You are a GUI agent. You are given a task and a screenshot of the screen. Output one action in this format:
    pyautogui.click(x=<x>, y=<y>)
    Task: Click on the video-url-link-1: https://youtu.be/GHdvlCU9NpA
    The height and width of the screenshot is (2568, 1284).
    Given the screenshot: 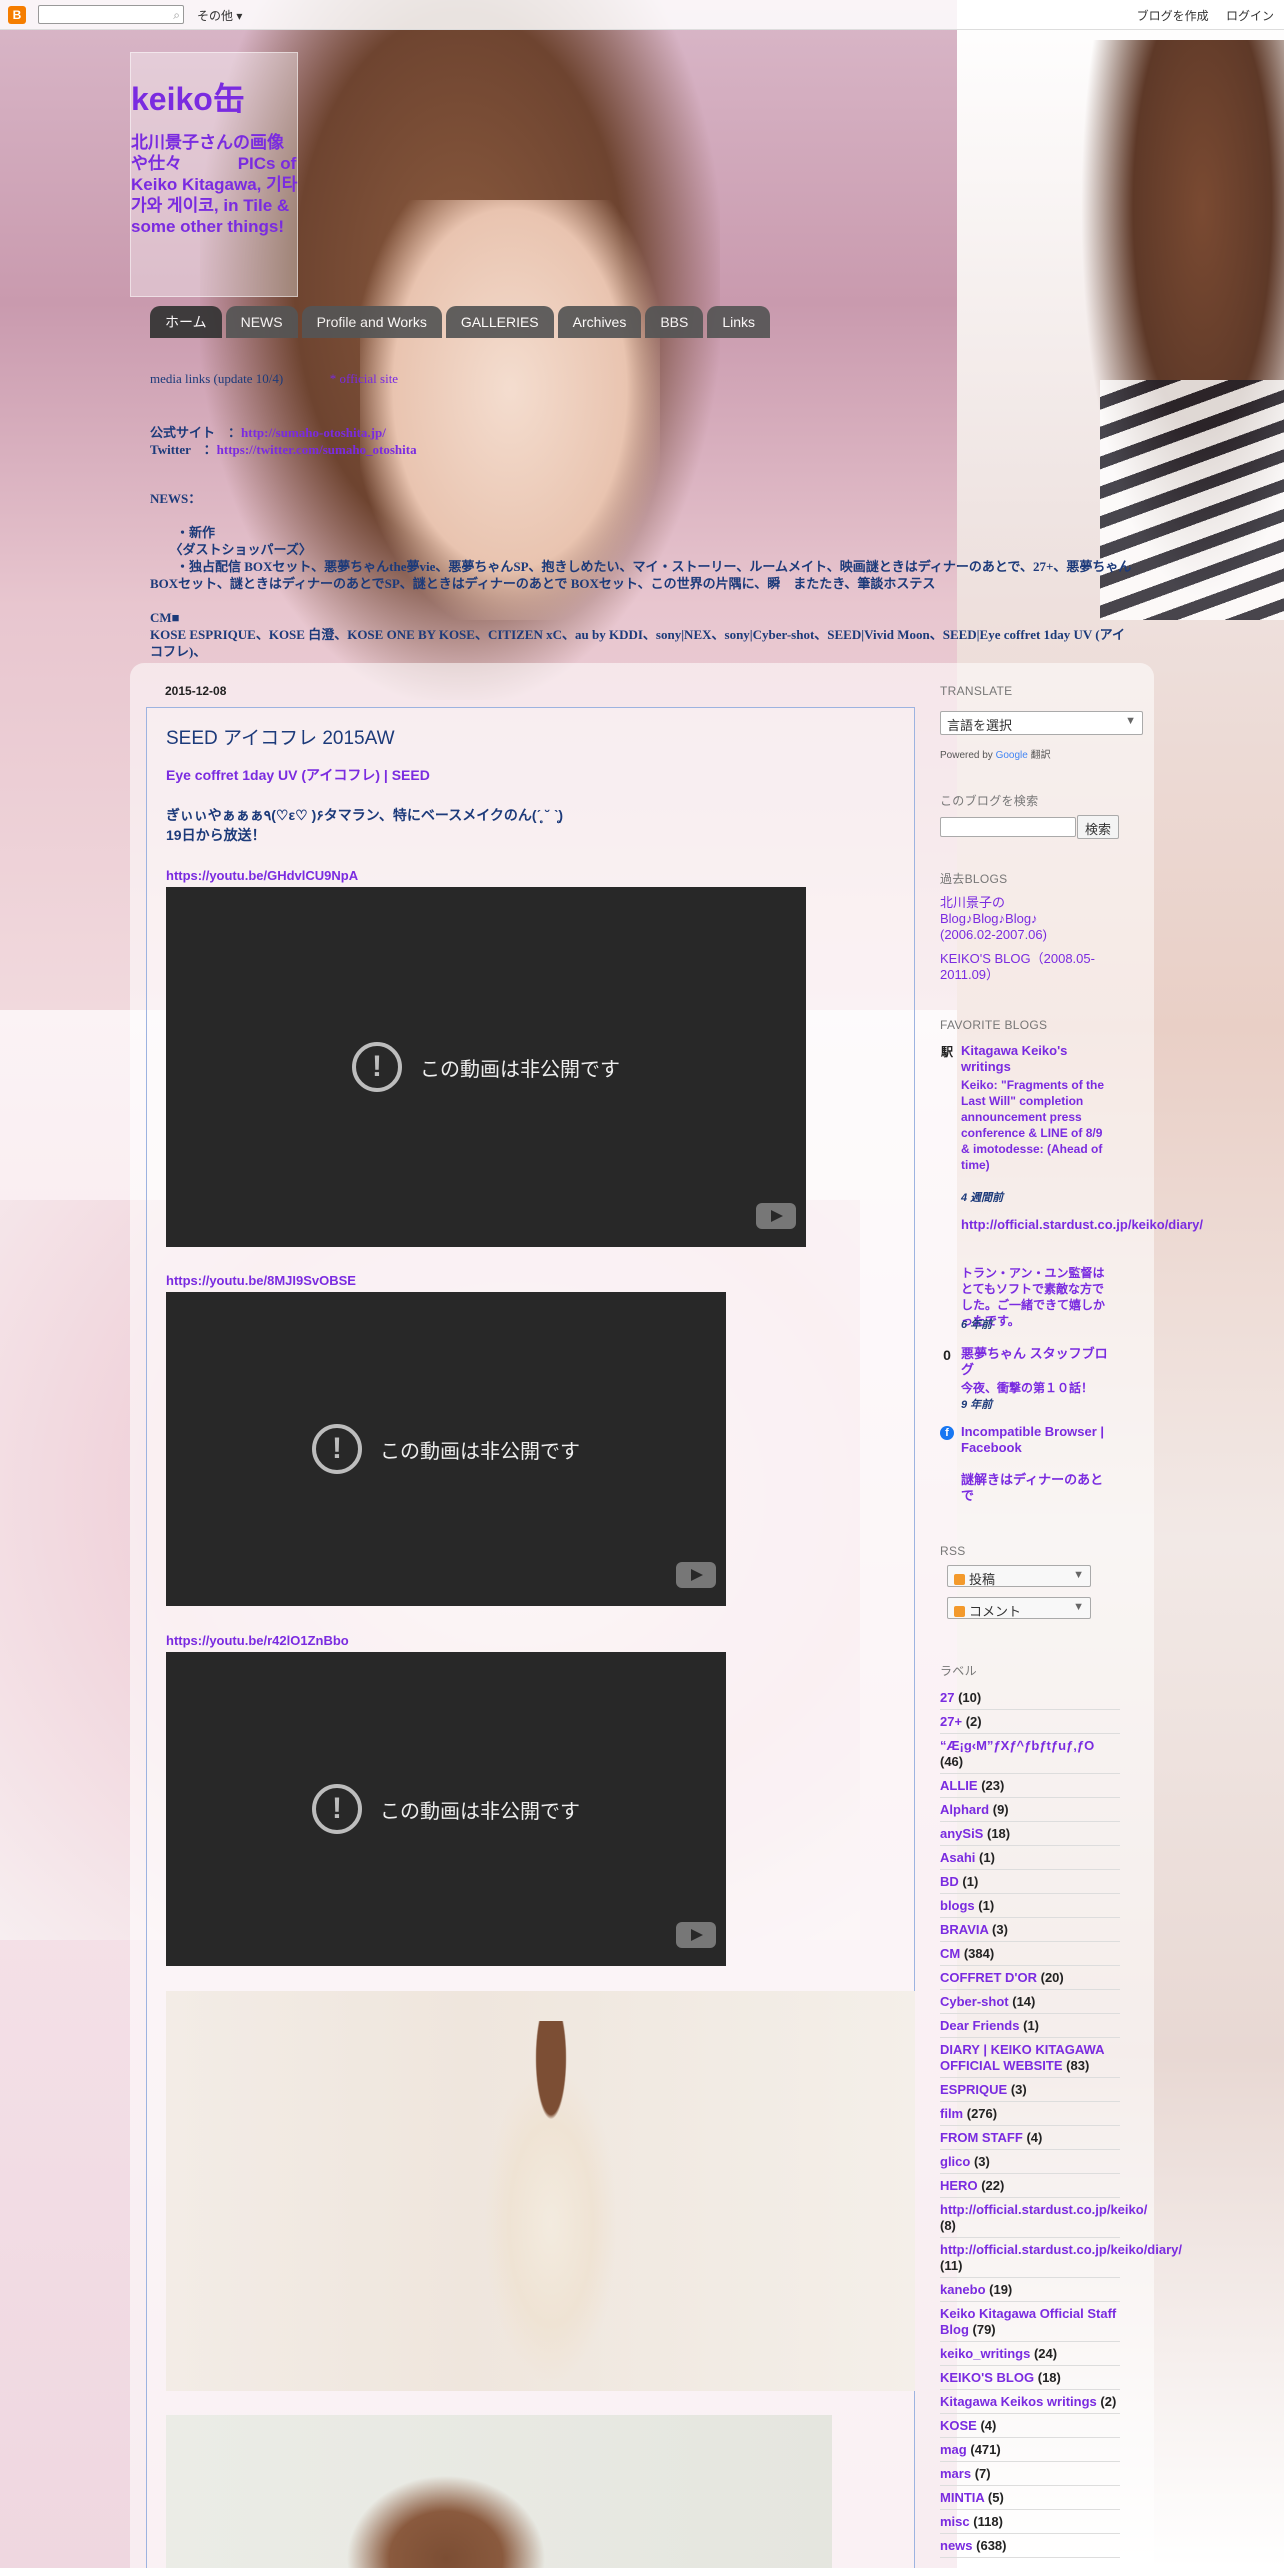 What is the action you would take?
    pyautogui.click(x=262, y=876)
    